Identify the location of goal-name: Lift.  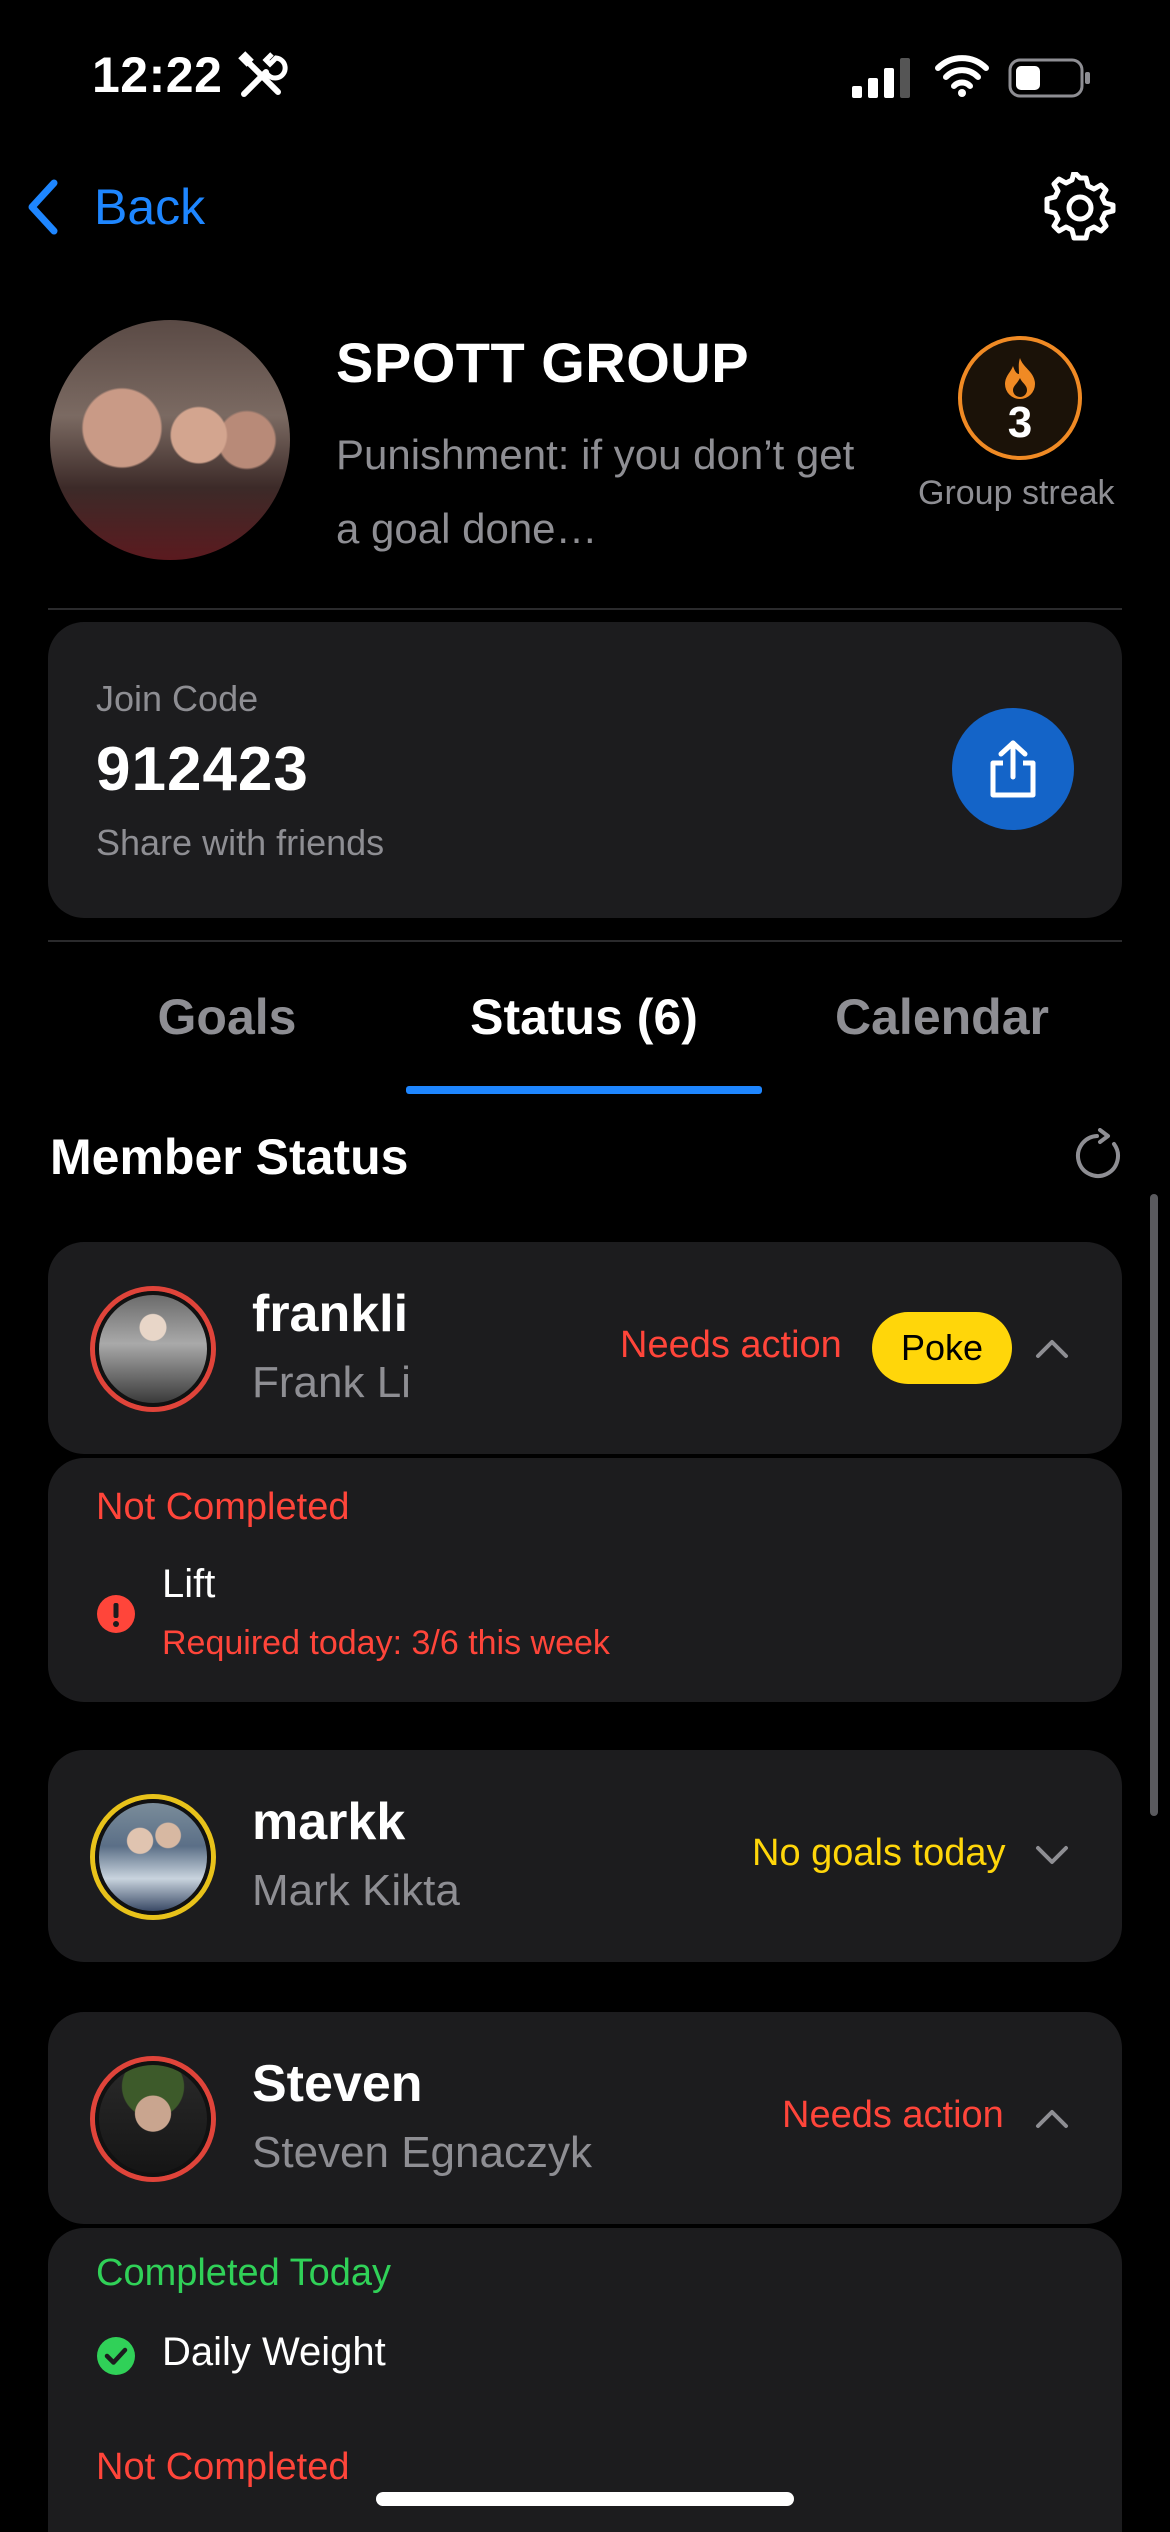
(189, 1584).